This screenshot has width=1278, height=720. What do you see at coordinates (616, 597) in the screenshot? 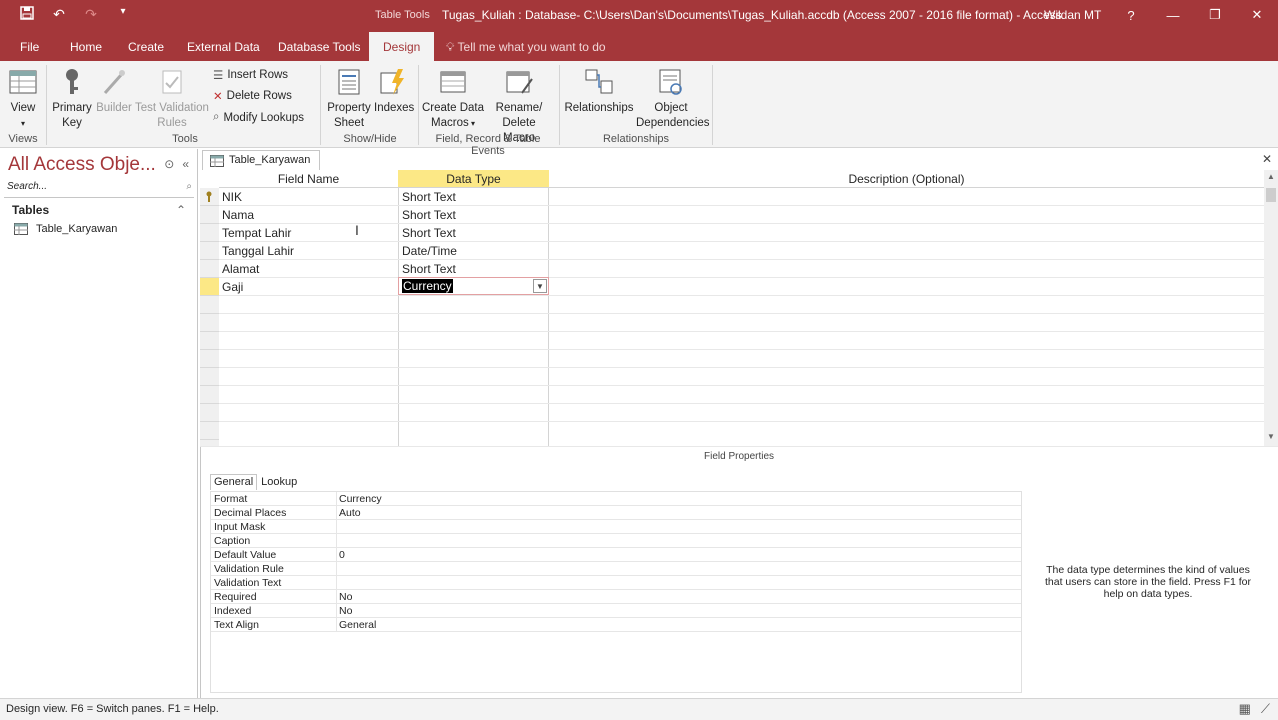
I see `property-row: Required No` at bounding box center [616, 597].